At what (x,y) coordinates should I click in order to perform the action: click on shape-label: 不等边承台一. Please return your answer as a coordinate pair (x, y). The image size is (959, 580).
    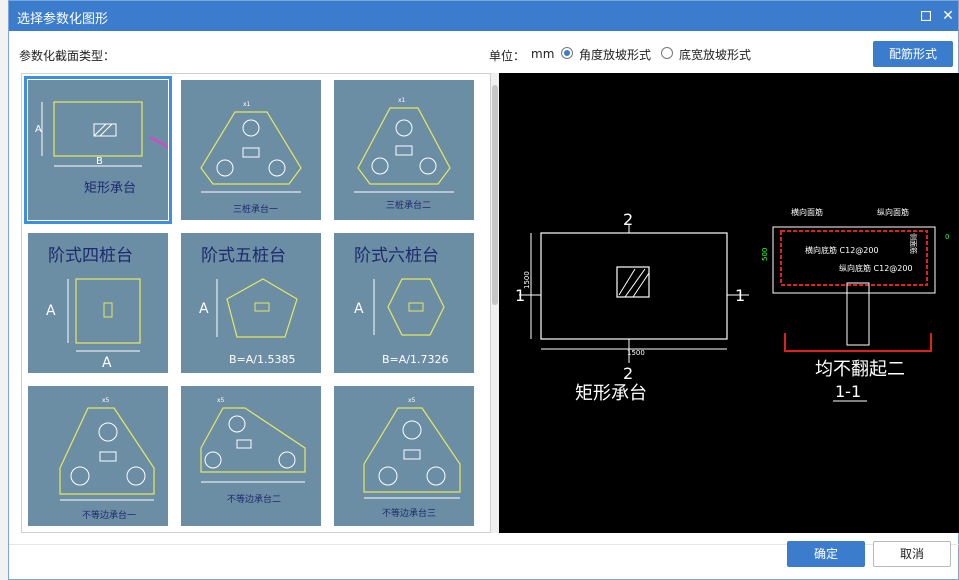
    Looking at the image, I should click on (109, 515).